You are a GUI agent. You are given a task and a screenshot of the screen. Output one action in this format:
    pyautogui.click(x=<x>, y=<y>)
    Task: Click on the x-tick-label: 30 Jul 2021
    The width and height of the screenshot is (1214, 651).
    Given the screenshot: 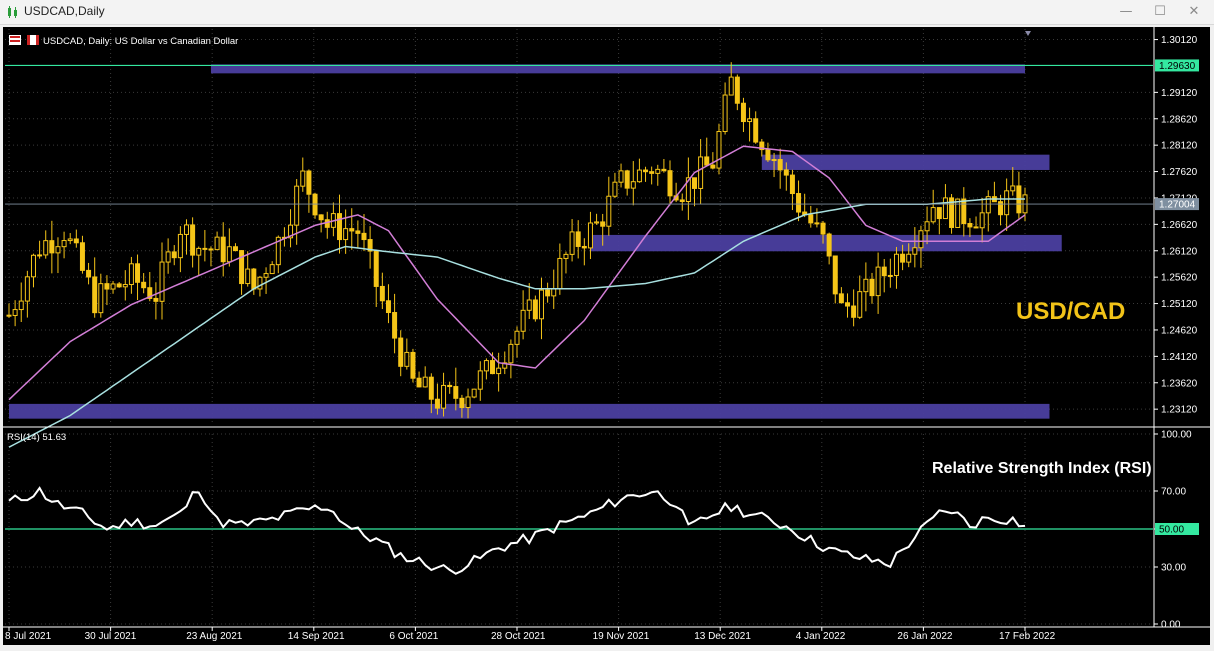 What is the action you would take?
    pyautogui.click(x=111, y=636)
    